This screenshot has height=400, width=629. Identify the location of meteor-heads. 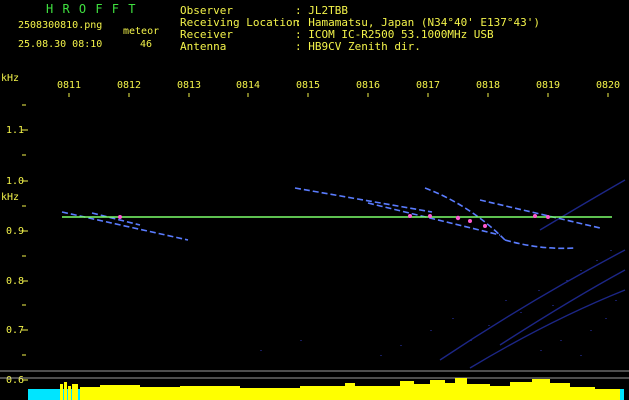
(334, 221).